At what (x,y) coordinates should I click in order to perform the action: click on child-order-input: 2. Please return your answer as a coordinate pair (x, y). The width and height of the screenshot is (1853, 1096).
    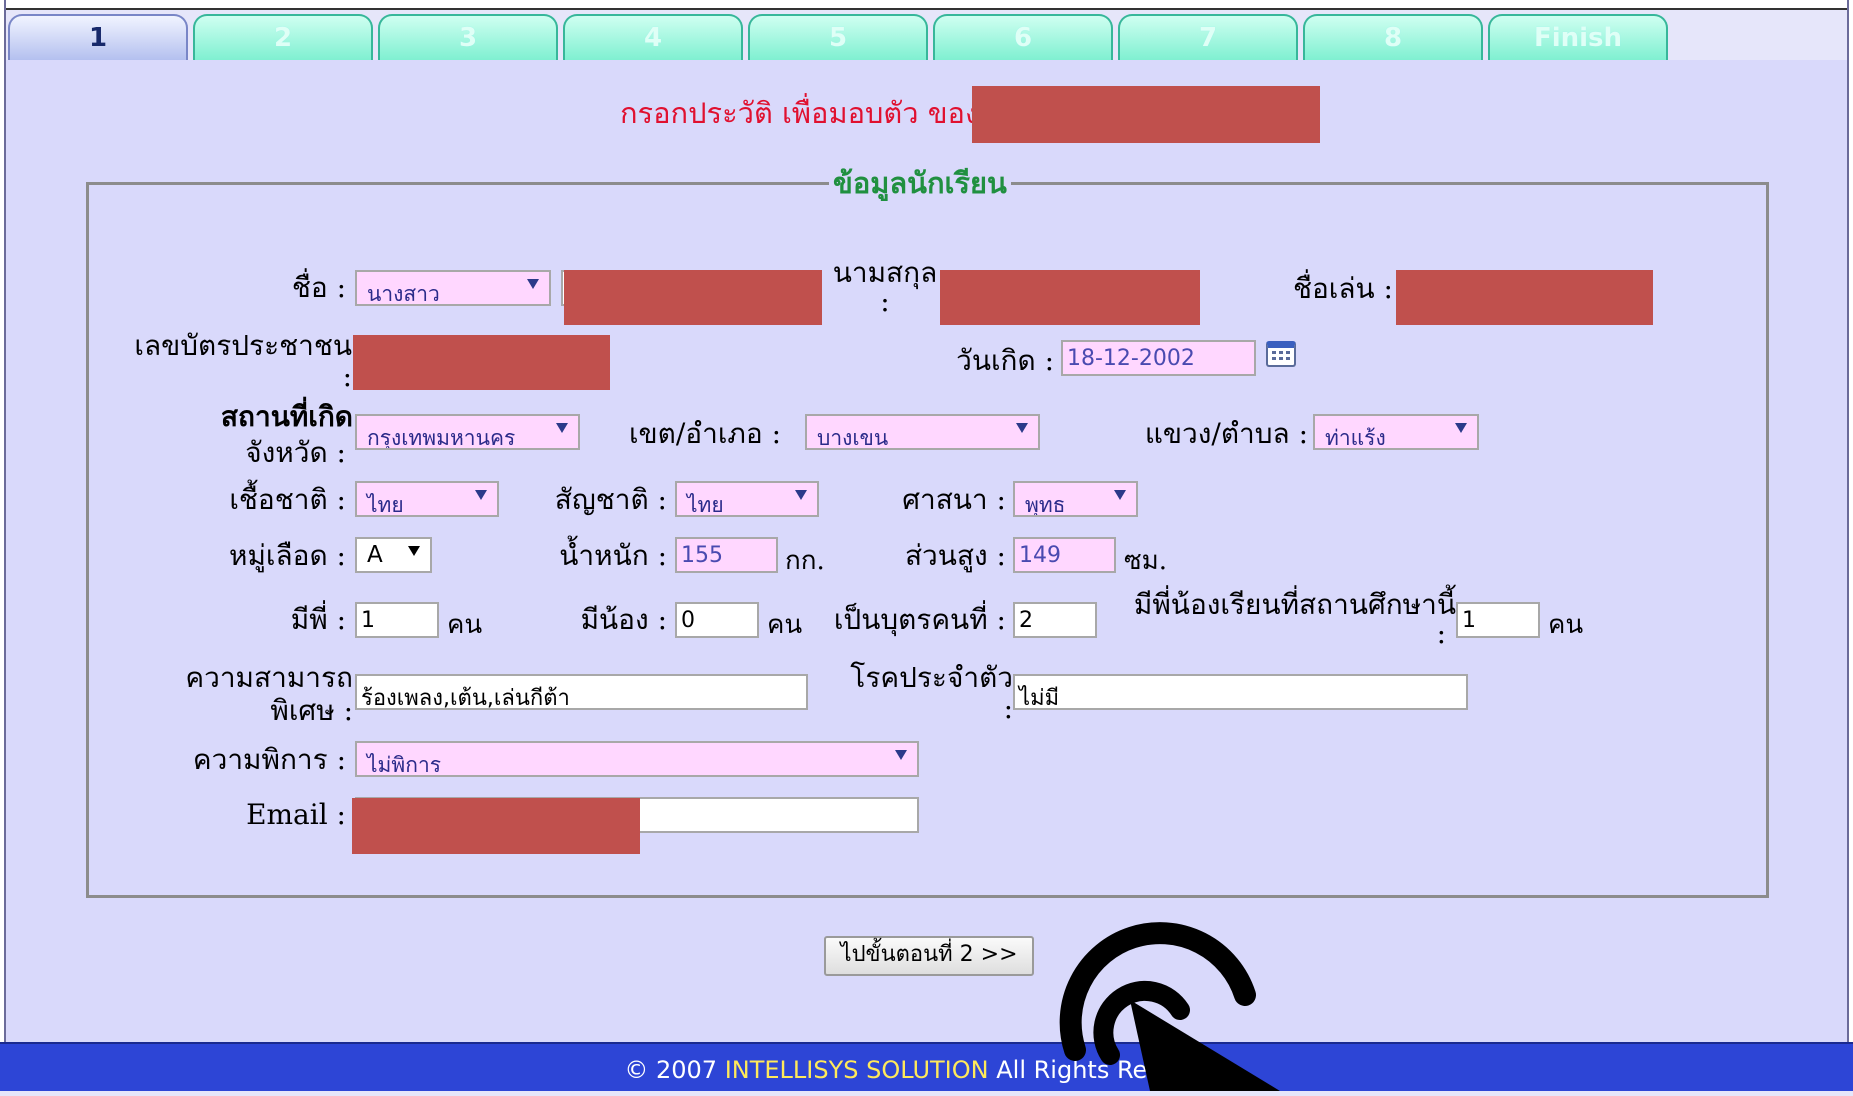
    Looking at the image, I should click on (1055, 620).